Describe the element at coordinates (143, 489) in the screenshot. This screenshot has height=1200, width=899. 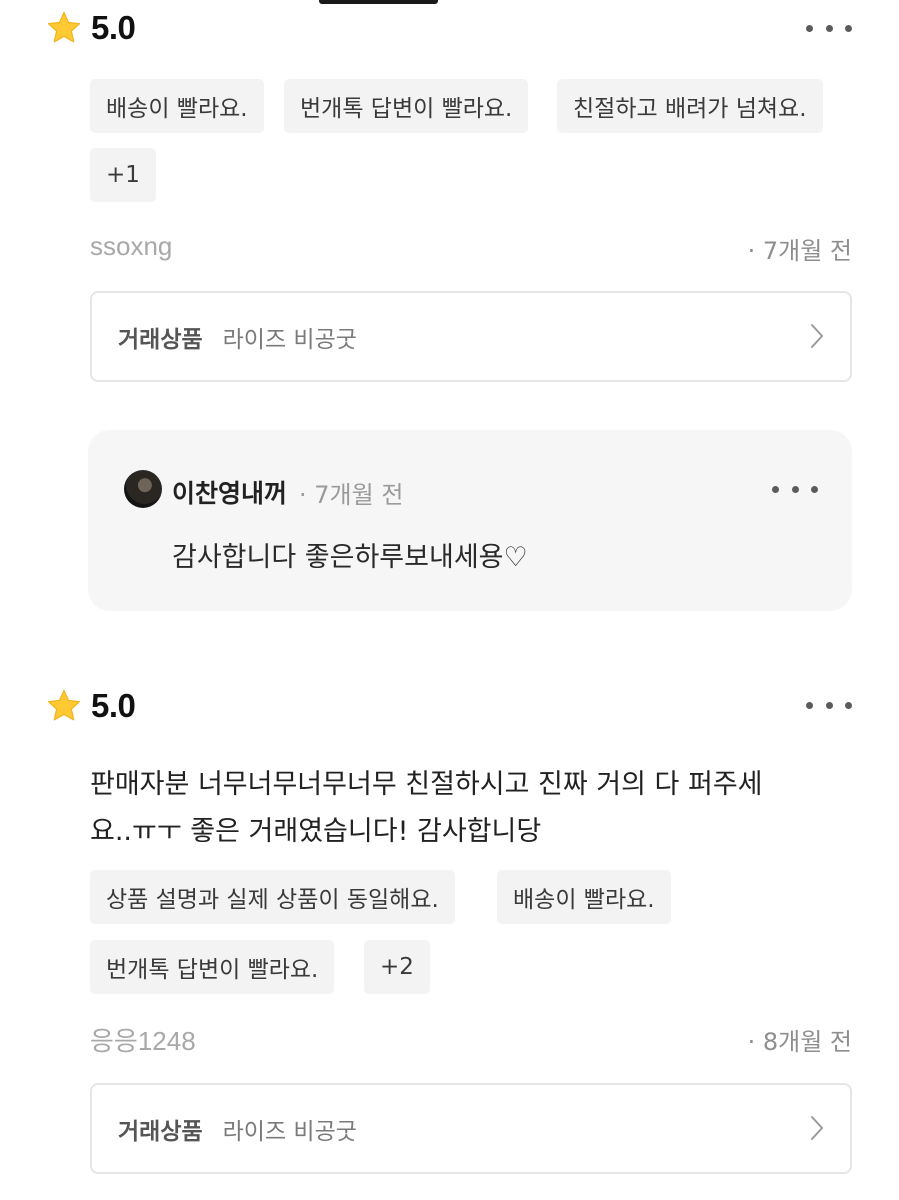
I see `avatar` at that location.